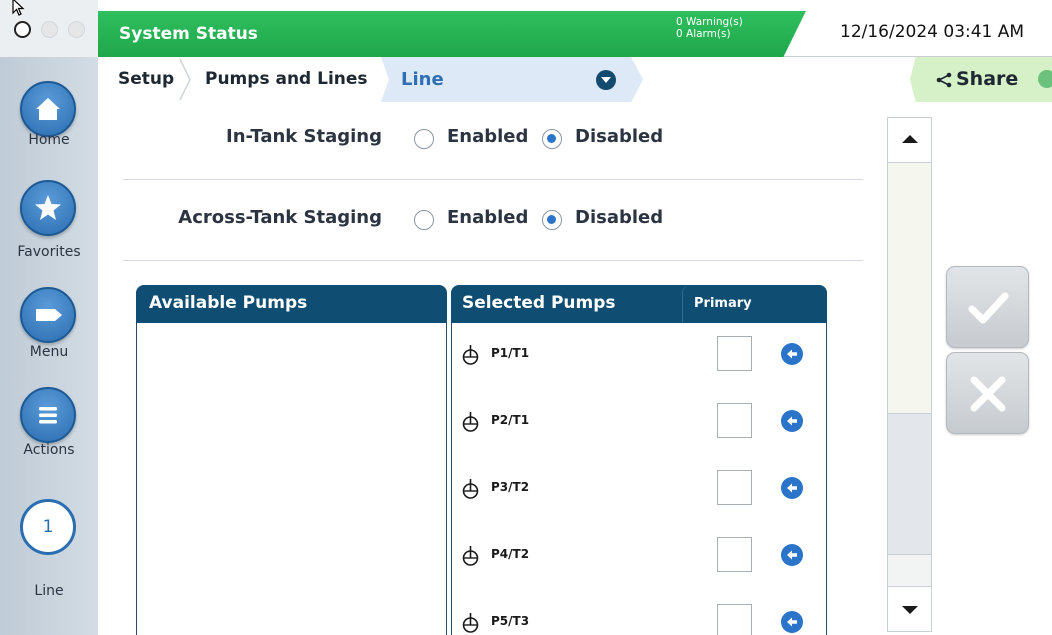 Image resolution: width=1052 pixels, height=635 pixels. I want to click on close-icon, so click(988, 394).